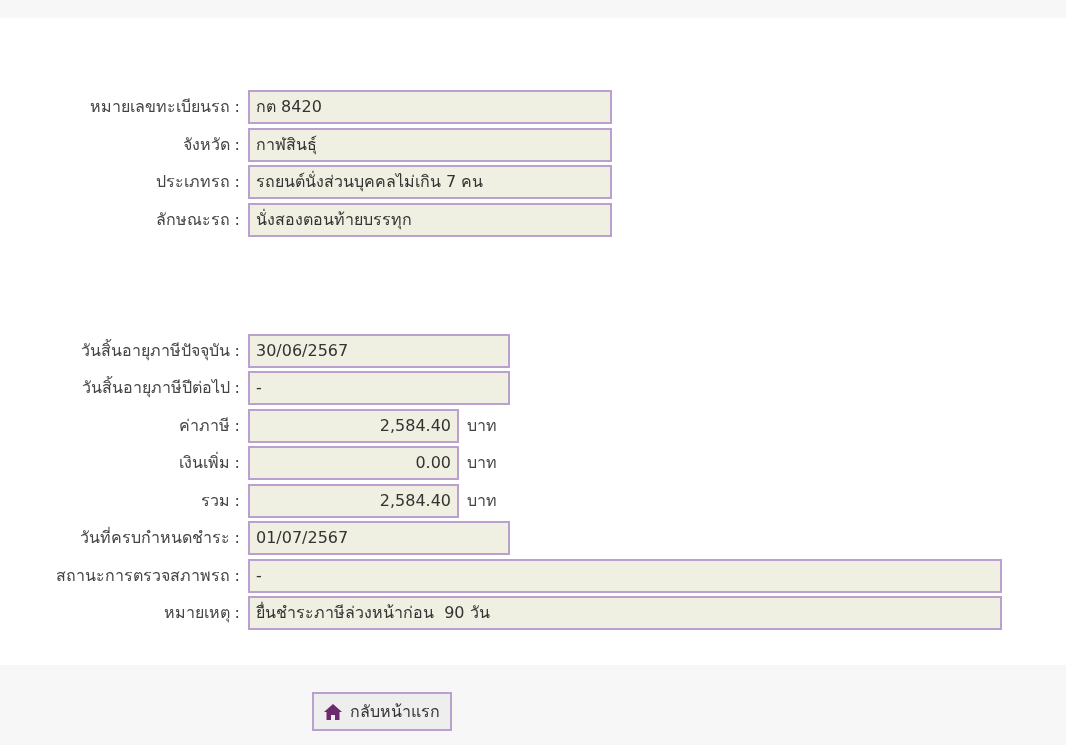  I want to click on field-label: จังหวัด :, so click(211, 144).